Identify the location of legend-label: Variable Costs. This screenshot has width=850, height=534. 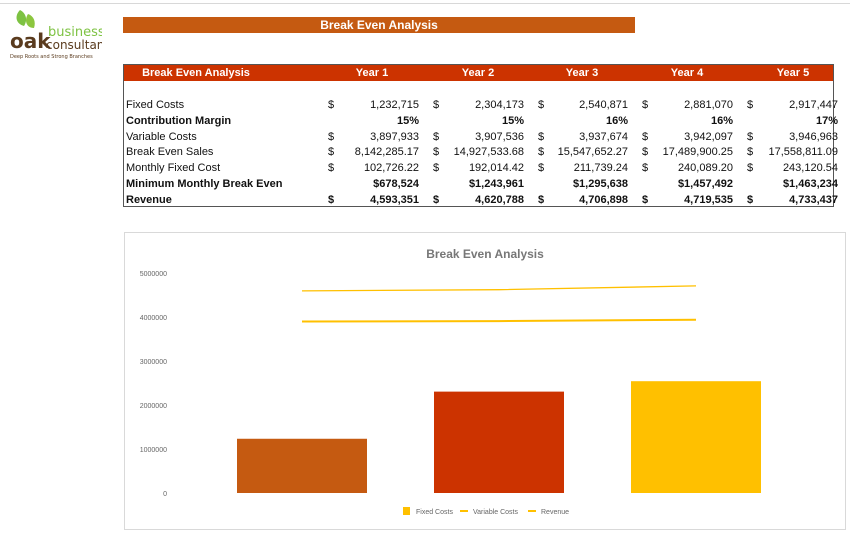
(496, 512).